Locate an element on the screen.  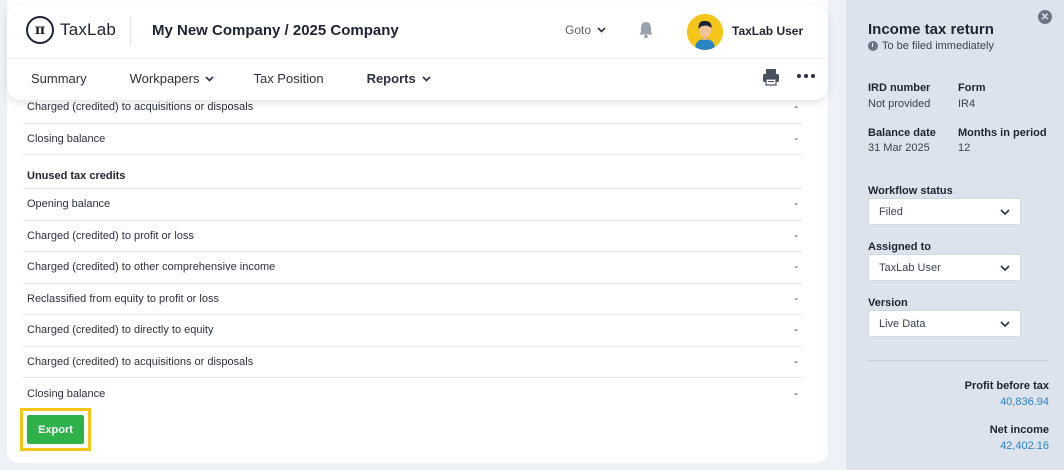
version-value: Live Data is located at coordinates (902, 323).